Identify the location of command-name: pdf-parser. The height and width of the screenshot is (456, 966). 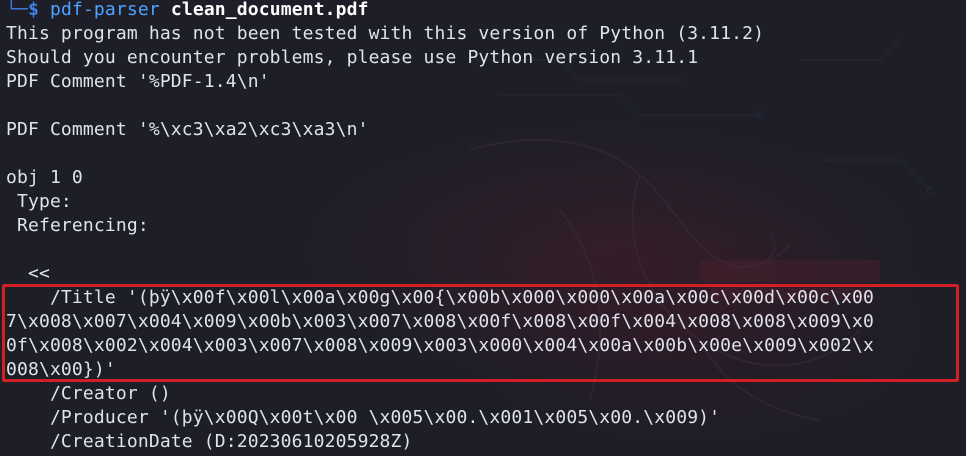
(104, 10).